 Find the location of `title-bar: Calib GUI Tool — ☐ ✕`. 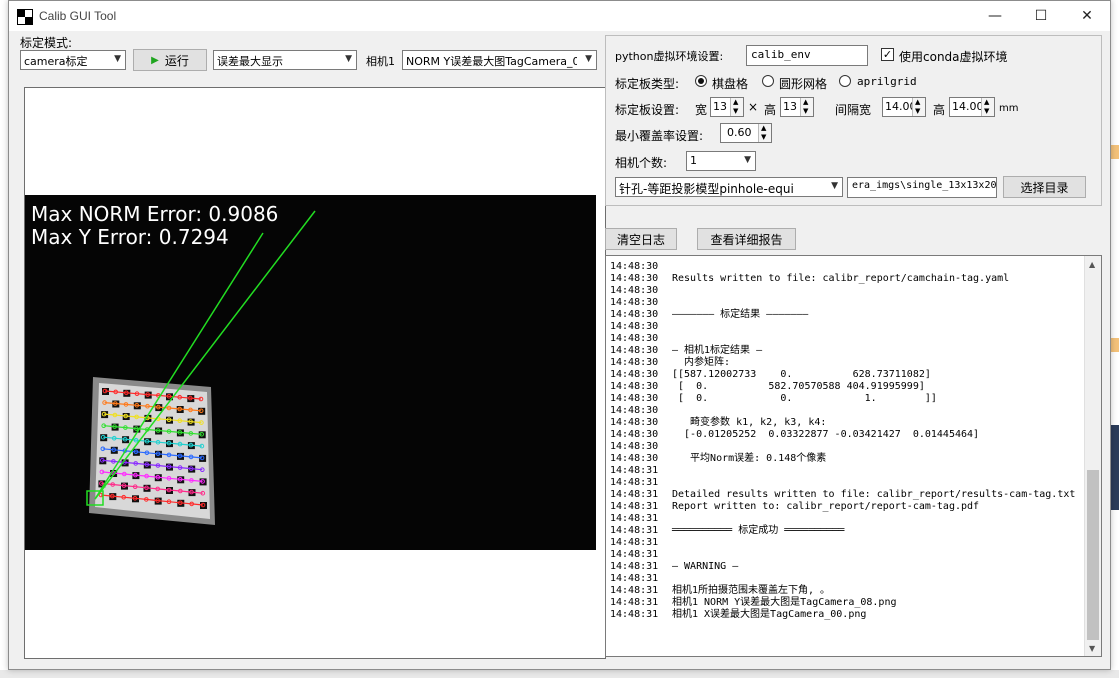

title-bar: Calib GUI Tool — ☐ ✕ is located at coordinates (559, 16).